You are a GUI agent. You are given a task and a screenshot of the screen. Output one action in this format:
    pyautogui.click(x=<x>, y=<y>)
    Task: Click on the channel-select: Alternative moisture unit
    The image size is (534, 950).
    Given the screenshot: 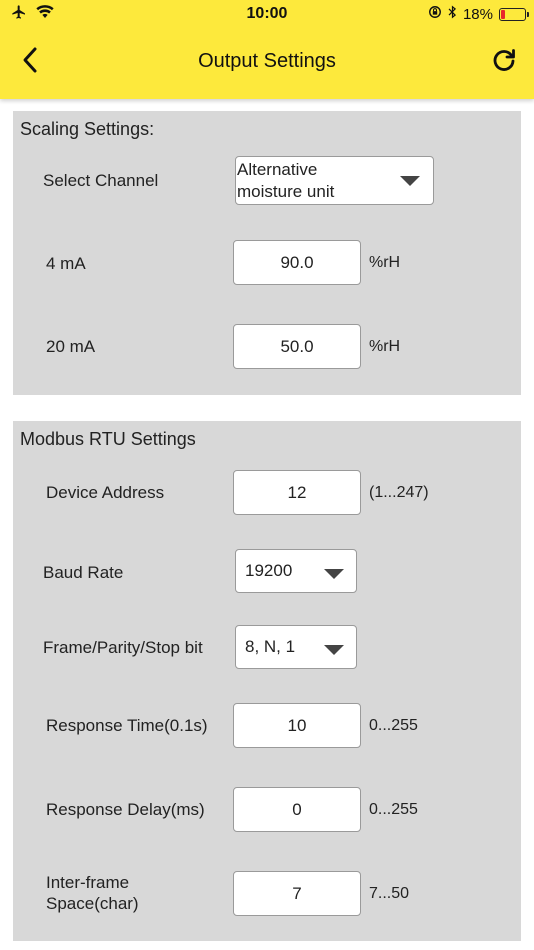 What is the action you would take?
    pyautogui.click(x=334, y=180)
    